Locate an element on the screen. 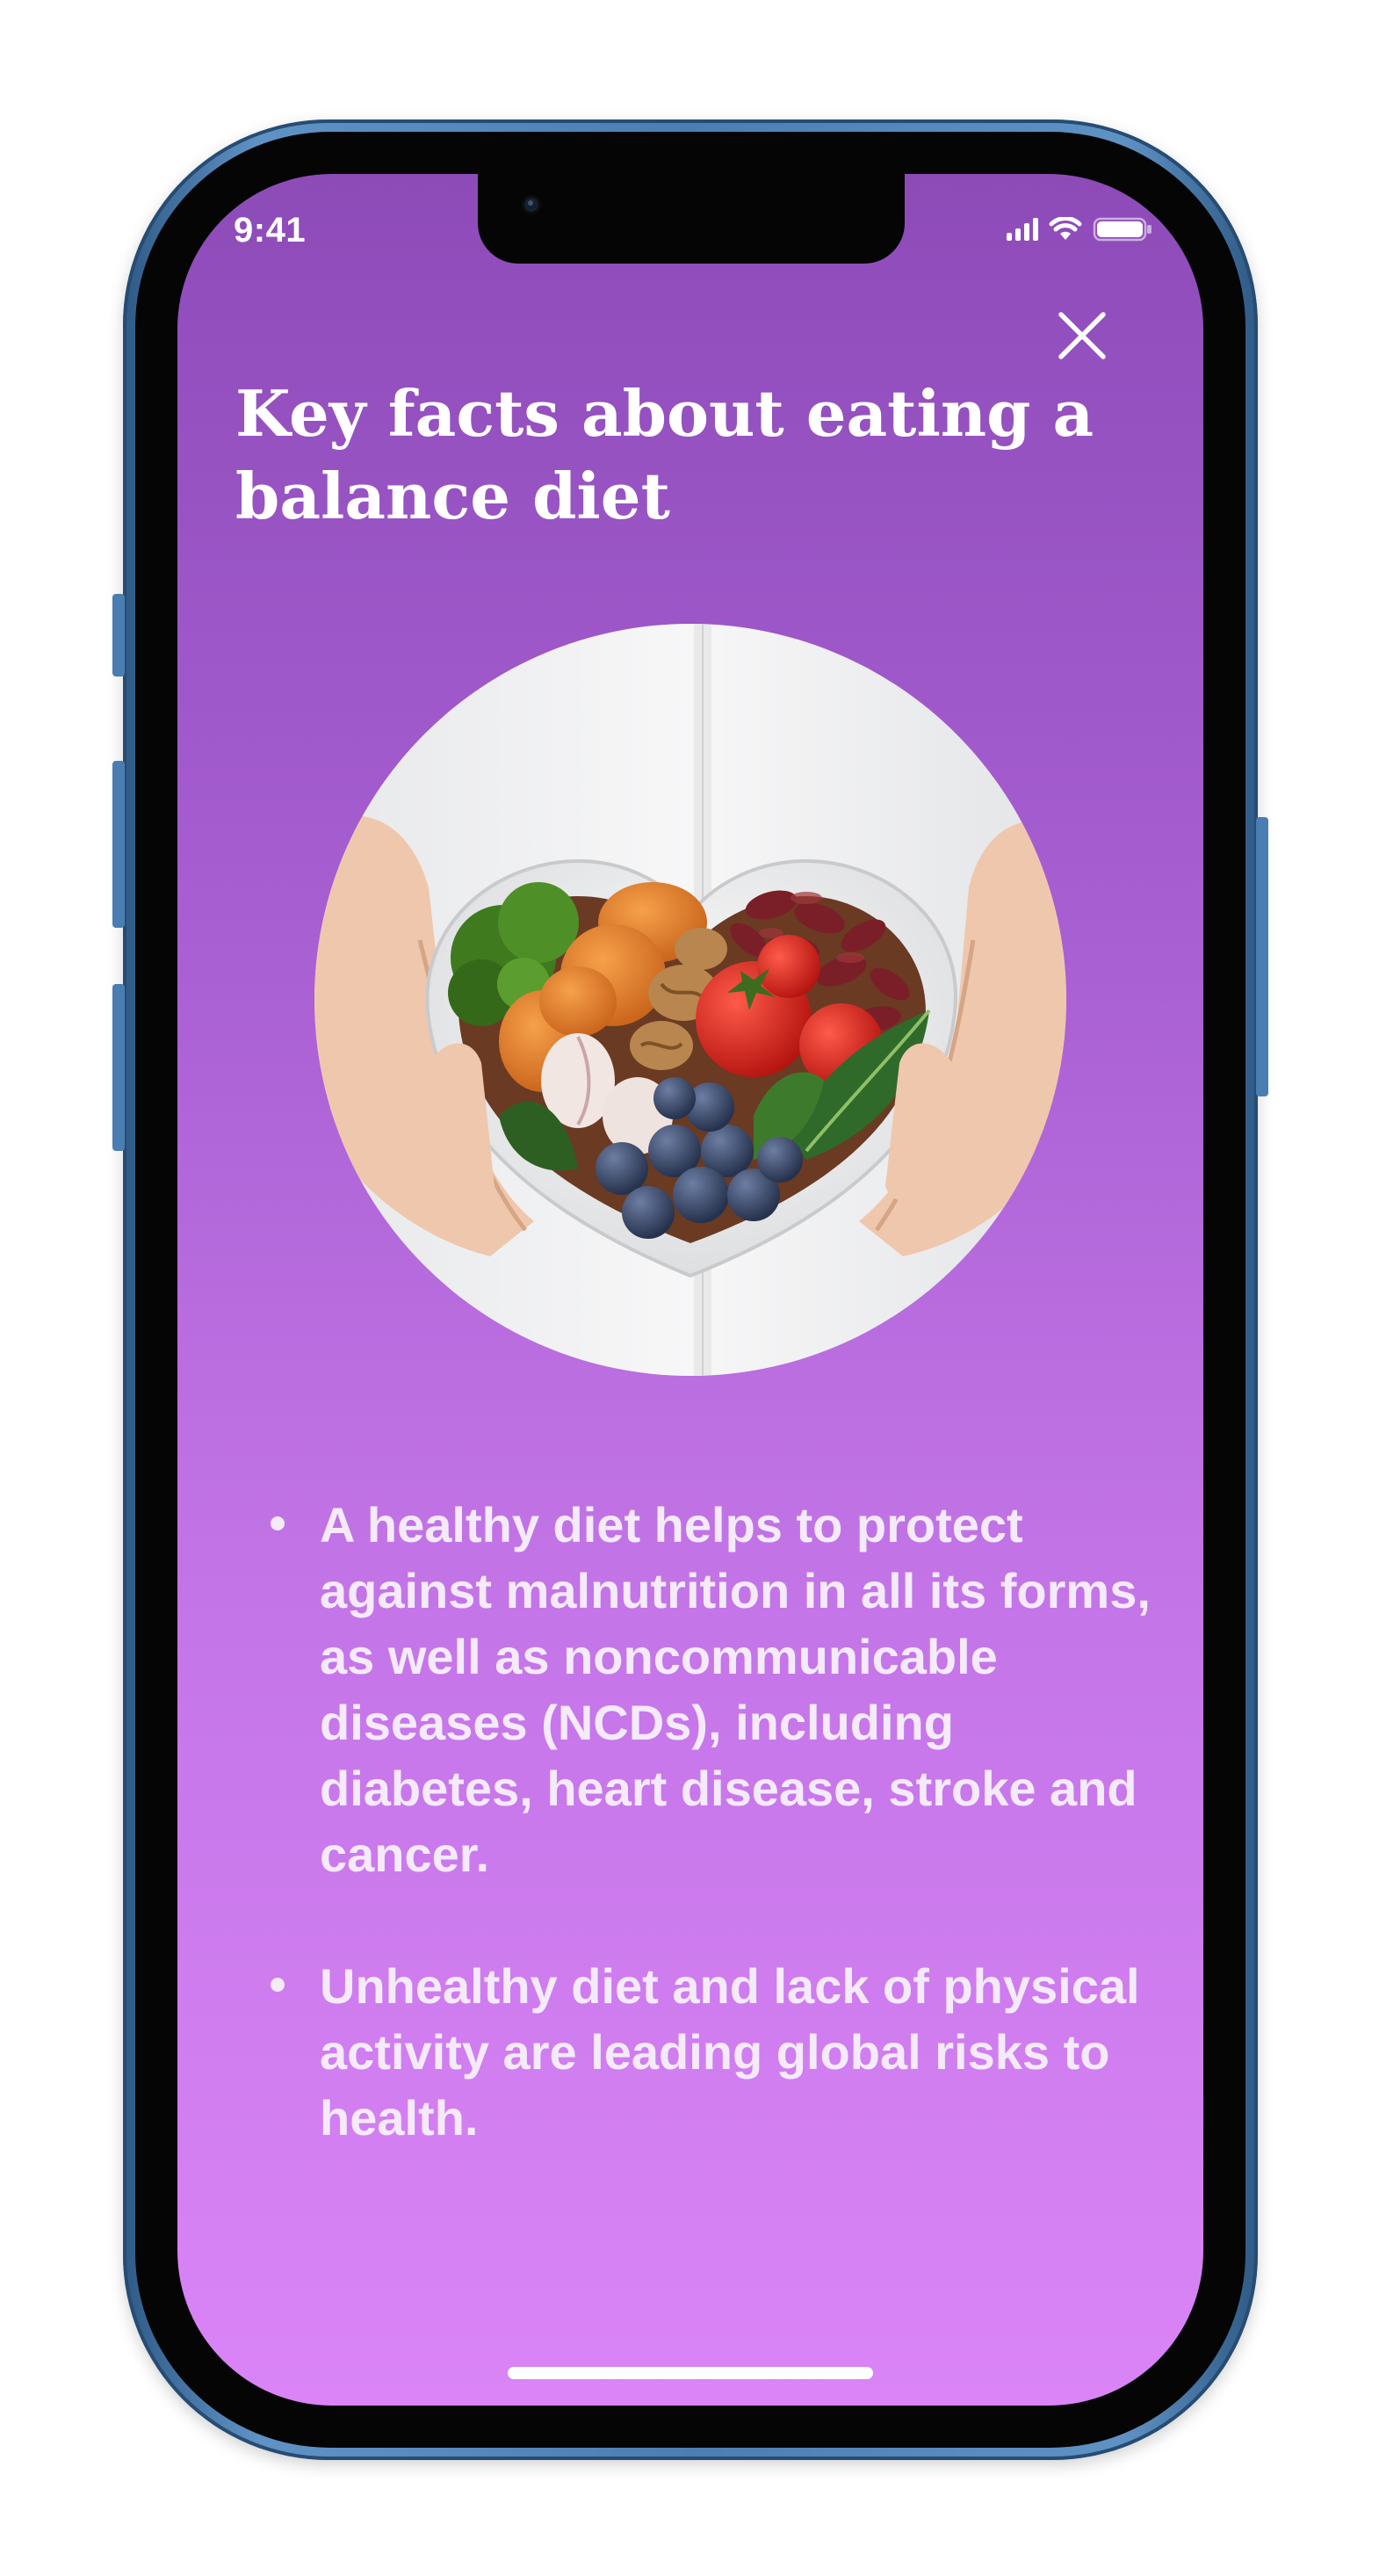  cellular-signal-icon is located at coordinates (1022, 229).